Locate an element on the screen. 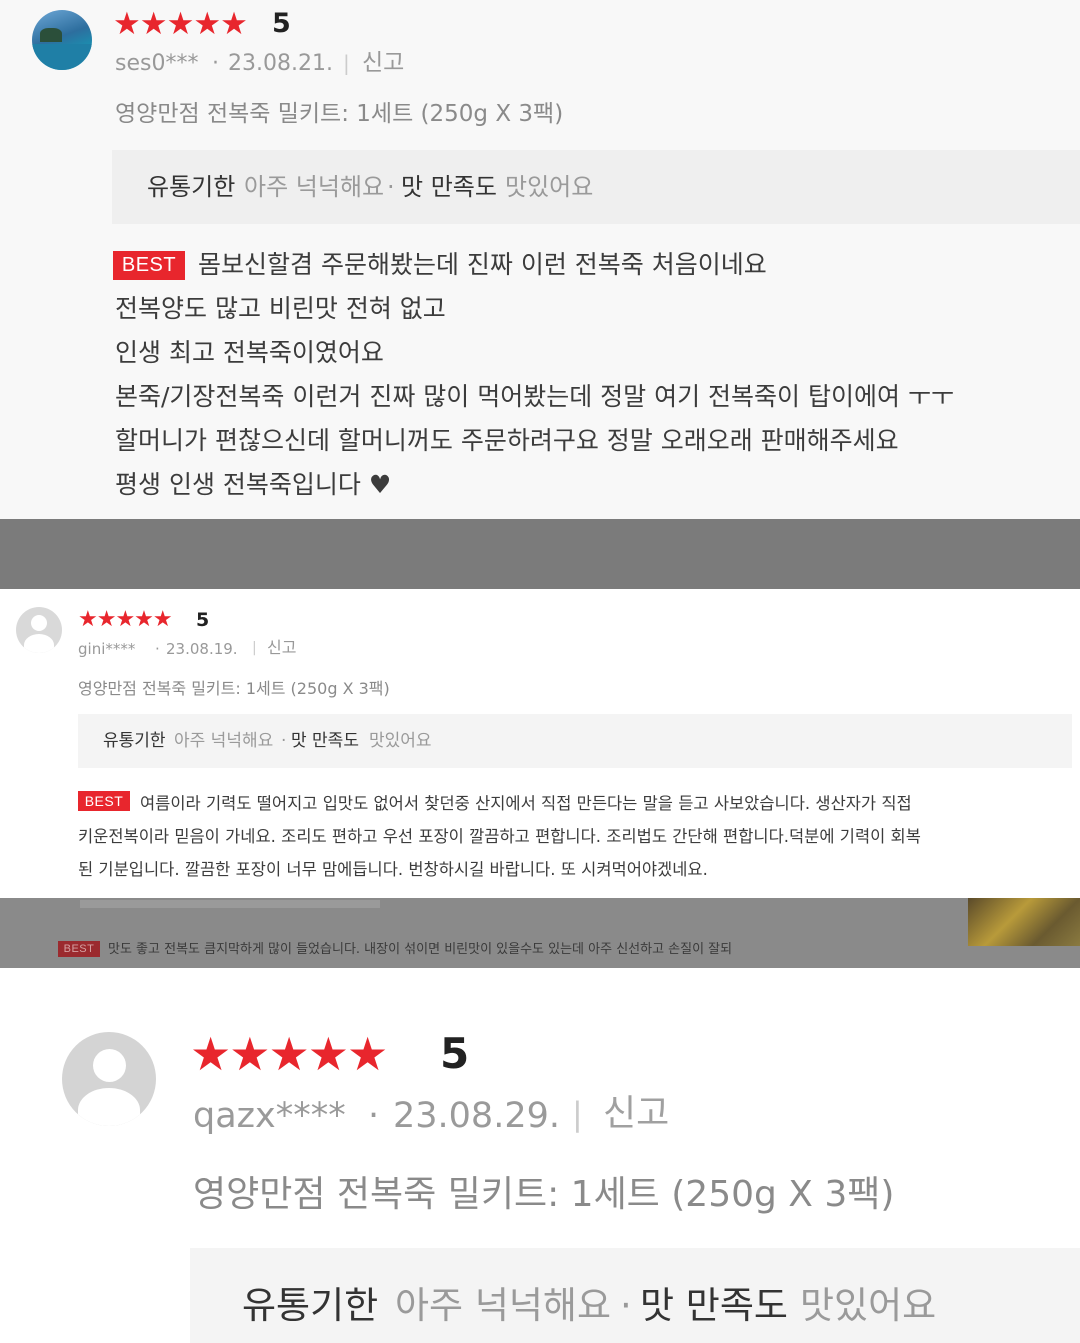 This screenshot has width=1080, height=1343. dimmed-tag-line is located at coordinates (230, 904).